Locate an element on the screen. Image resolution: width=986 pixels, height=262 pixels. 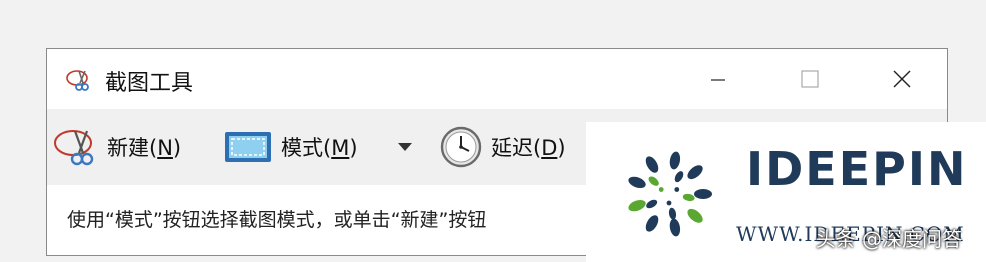
watermark-credit: 头条 @深度问答 is located at coordinates (888, 239).